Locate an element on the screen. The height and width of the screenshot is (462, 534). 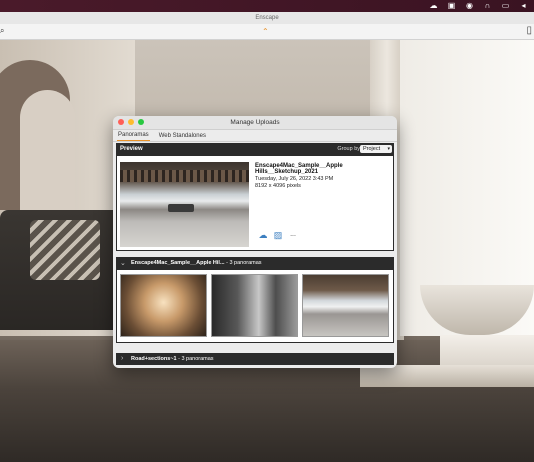
image-icon: ▨ is located at coordinates (278, 235).